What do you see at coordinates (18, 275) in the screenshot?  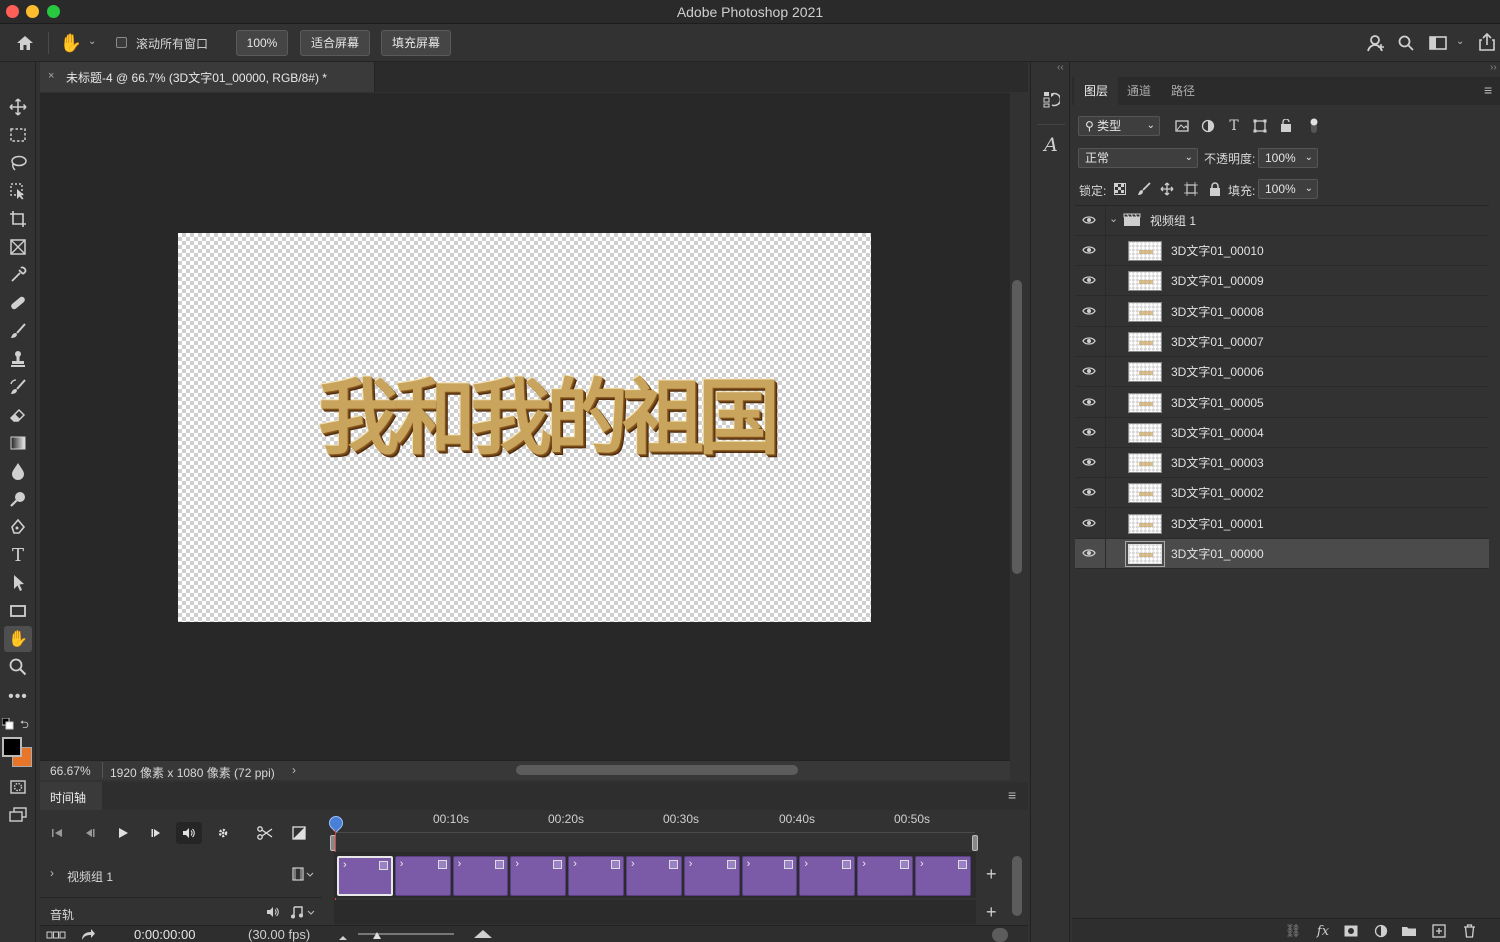 I see `eyedropper-tool-icon` at bounding box center [18, 275].